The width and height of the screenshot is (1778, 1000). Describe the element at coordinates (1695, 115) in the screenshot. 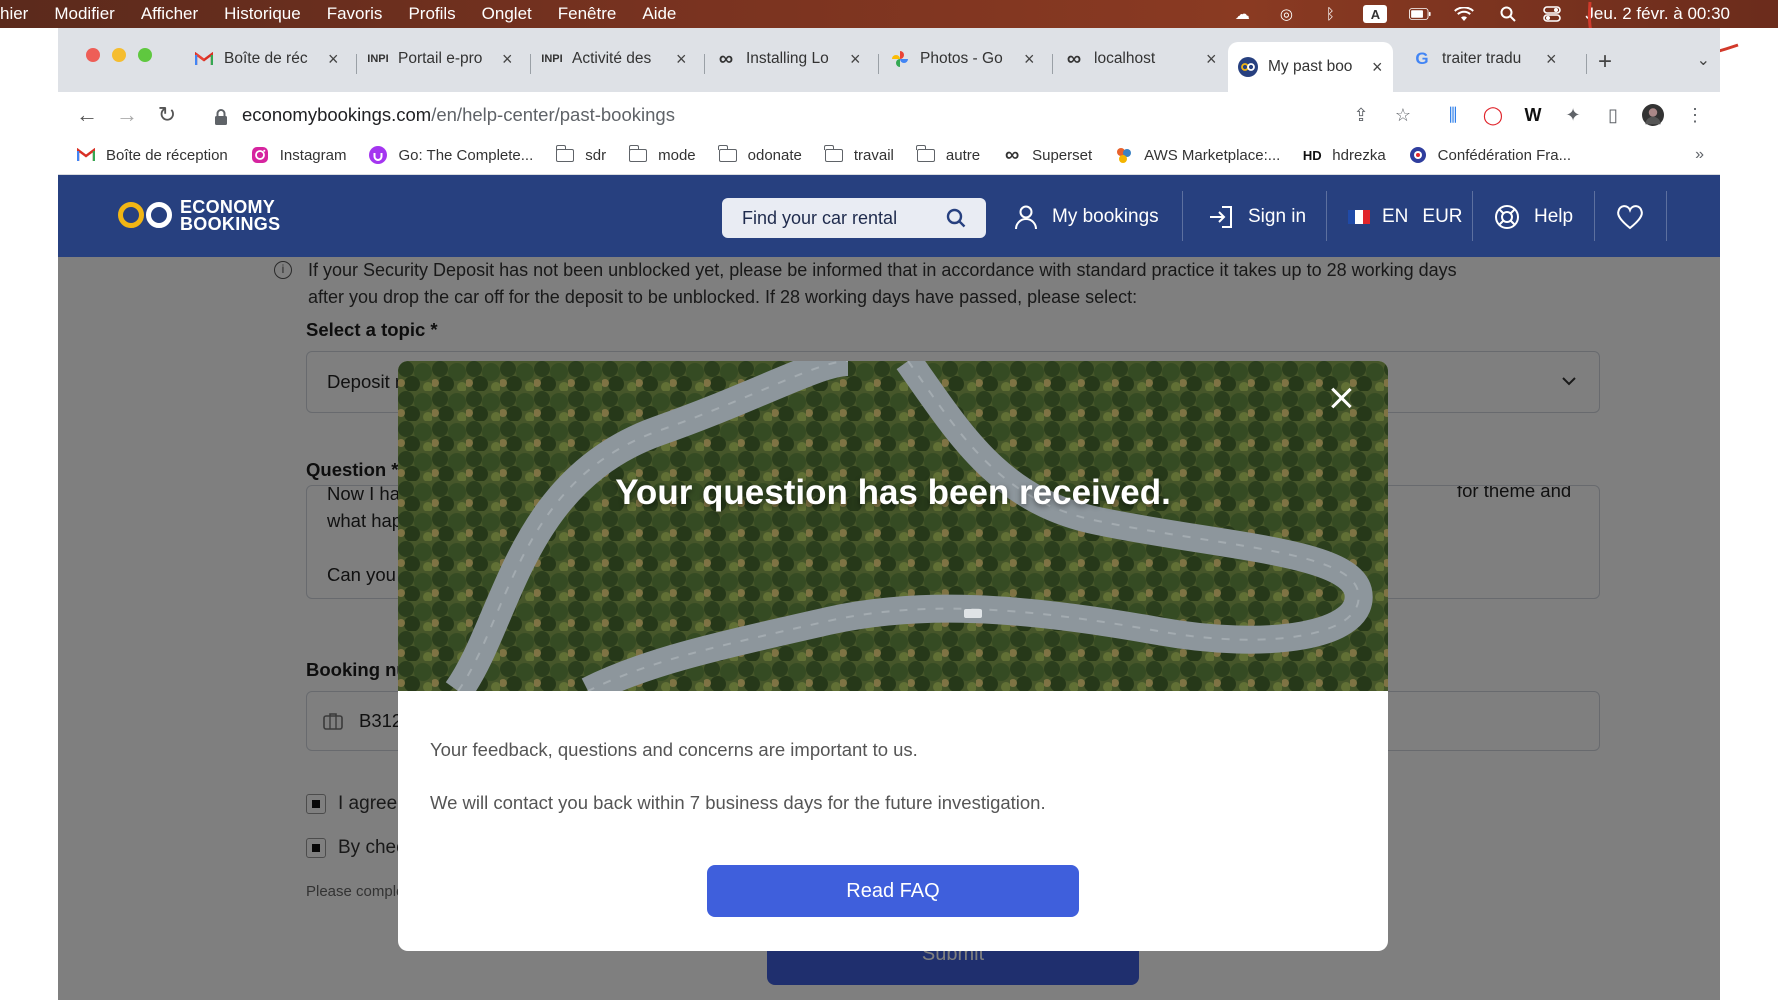

I see `kebab-menu-icon: ⋮` at that location.